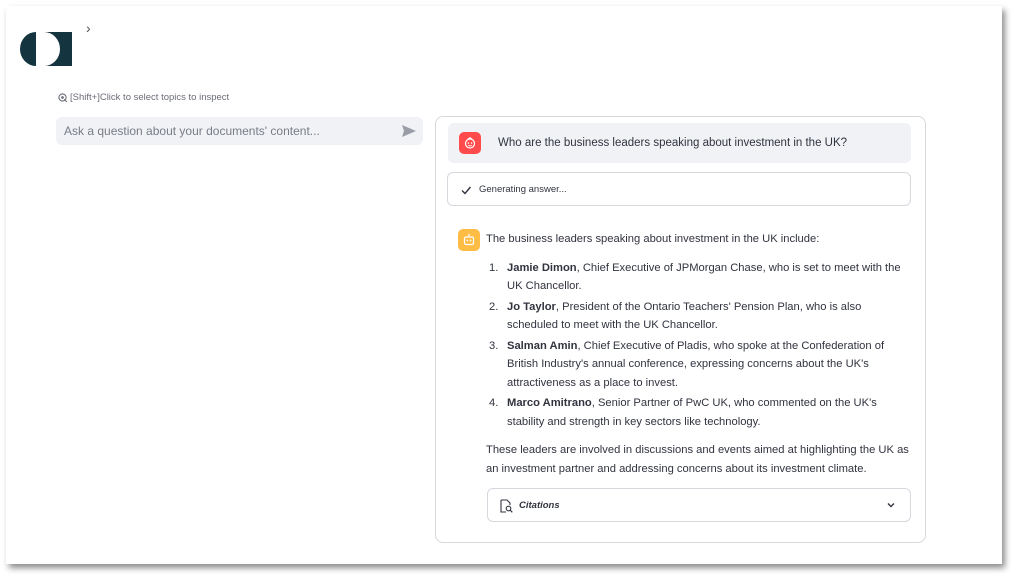 Image resolution: width=1024 pixels, height=584 pixels. What do you see at coordinates (469, 240) in the screenshot?
I see `bot-avatar-icon` at bounding box center [469, 240].